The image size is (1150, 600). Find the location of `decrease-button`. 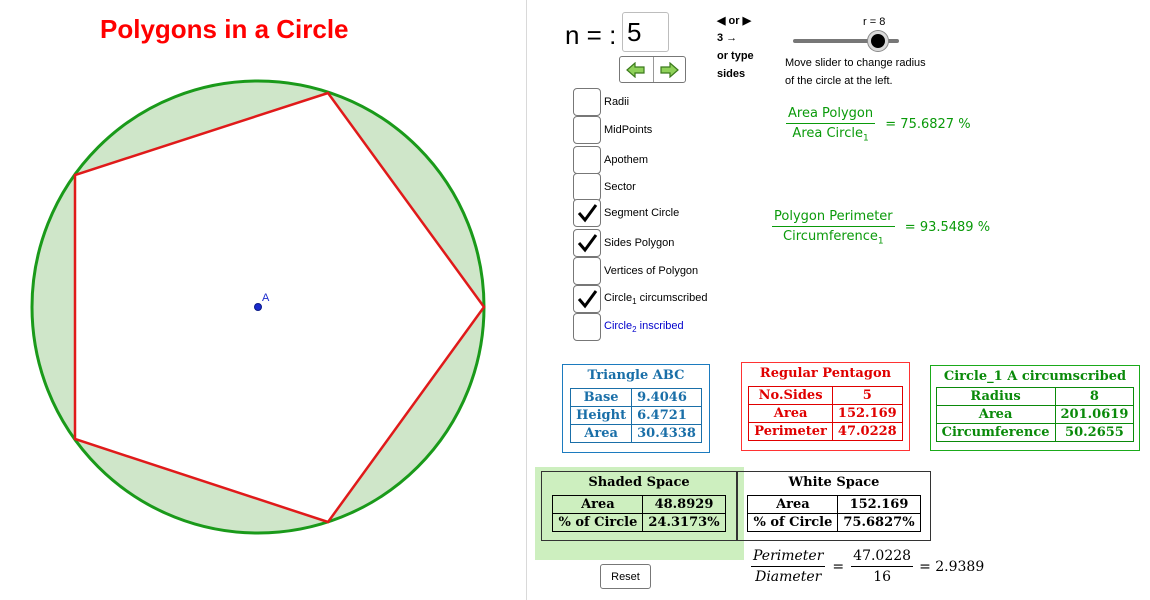

decrease-button is located at coordinates (636, 69).